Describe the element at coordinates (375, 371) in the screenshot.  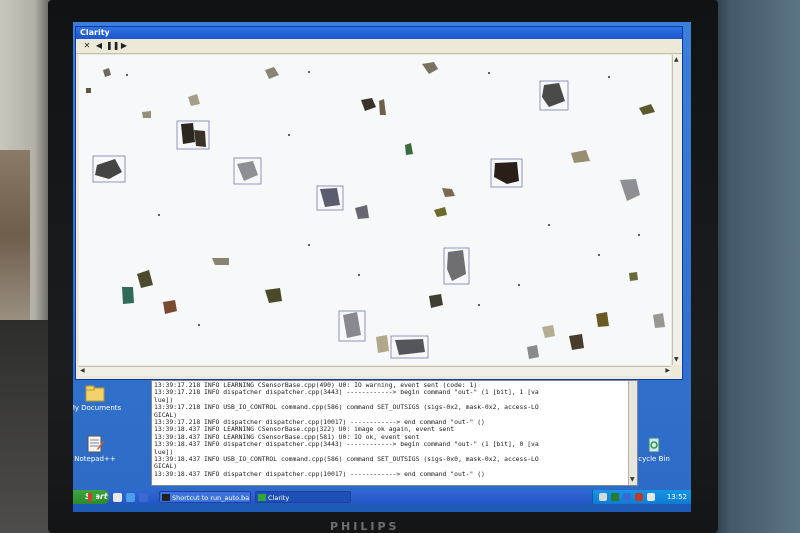
I see `canvas-horizontal-scrollbar: ◀ ▶` at that location.